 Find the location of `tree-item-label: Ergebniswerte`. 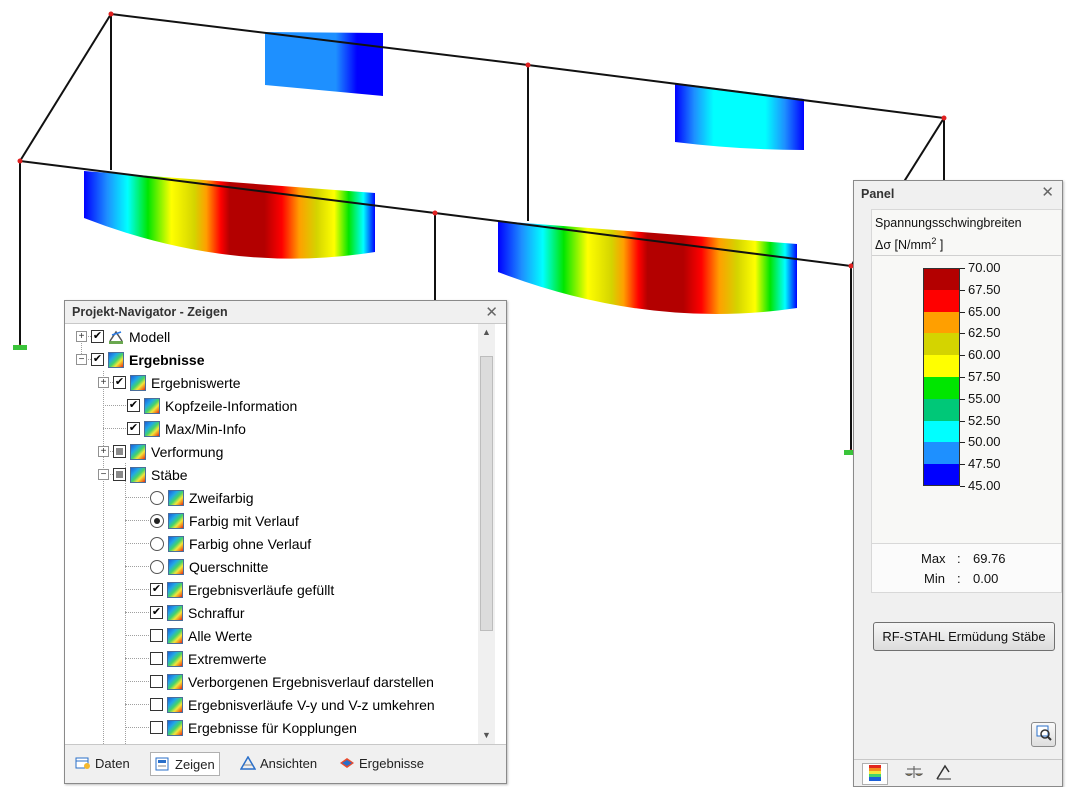

tree-item-label: Ergebniswerte is located at coordinates (196, 382).